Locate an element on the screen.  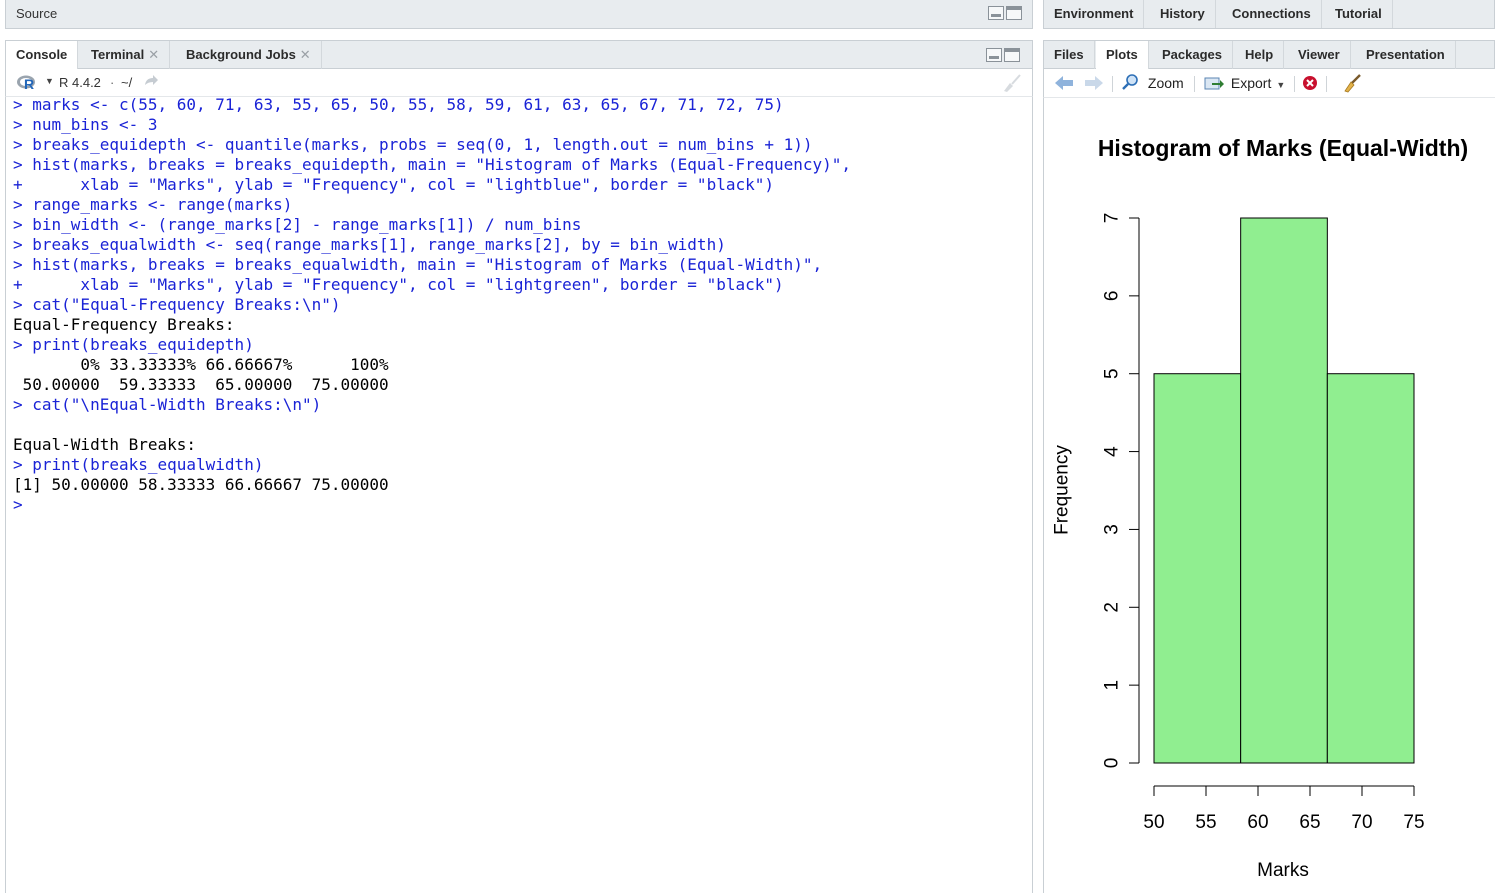
go-to-directory-icon is located at coordinates (151, 83).